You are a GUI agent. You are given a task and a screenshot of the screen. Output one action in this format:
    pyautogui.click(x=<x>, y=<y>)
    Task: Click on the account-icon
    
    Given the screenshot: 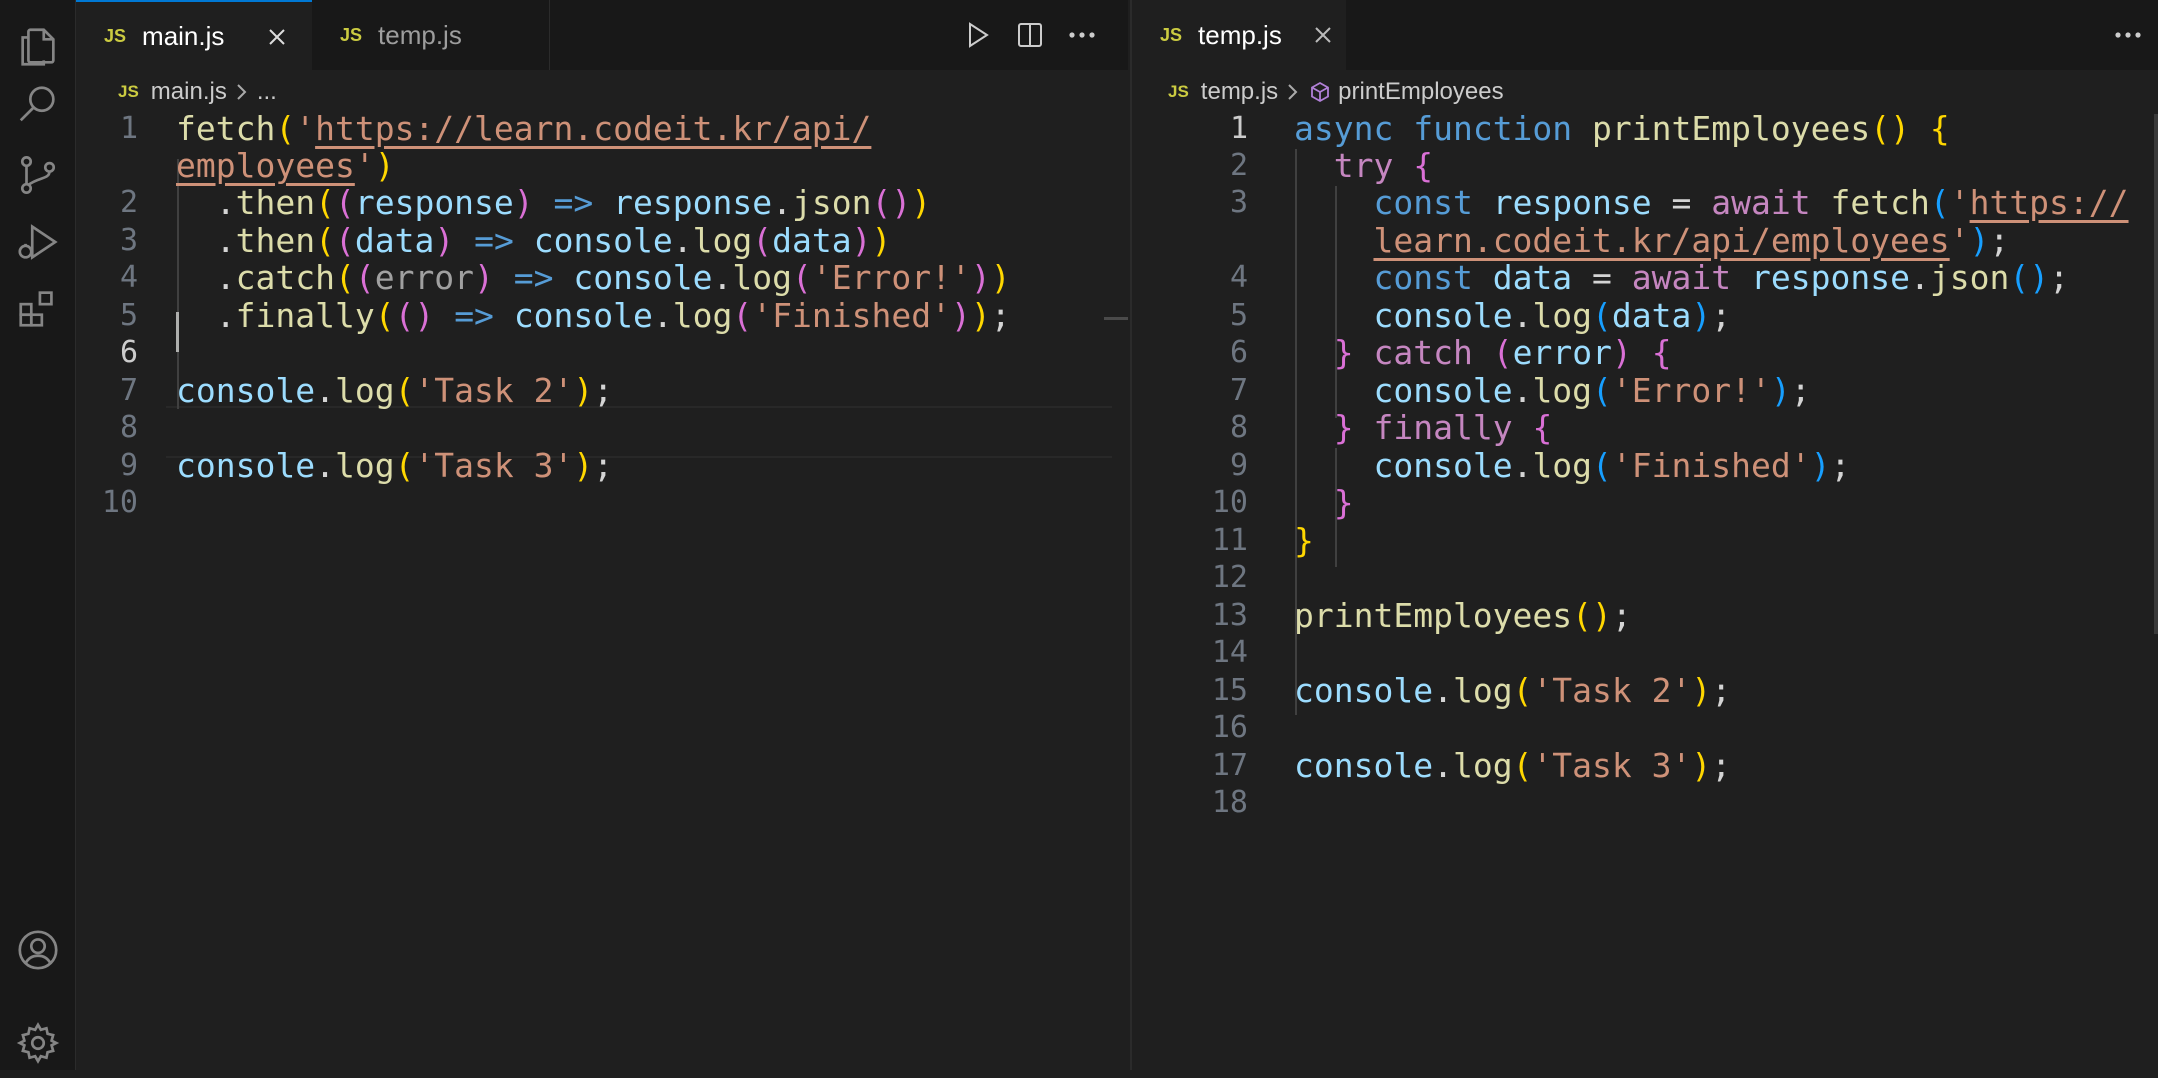 What is the action you would take?
    pyautogui.click(x=37, y=950)
    